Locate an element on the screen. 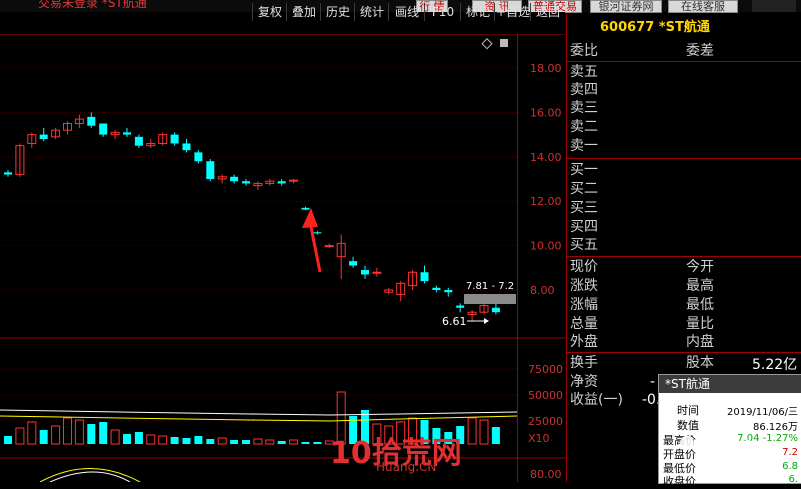  lower-tick-label: 80.00 is located at coordinates (546, 474).